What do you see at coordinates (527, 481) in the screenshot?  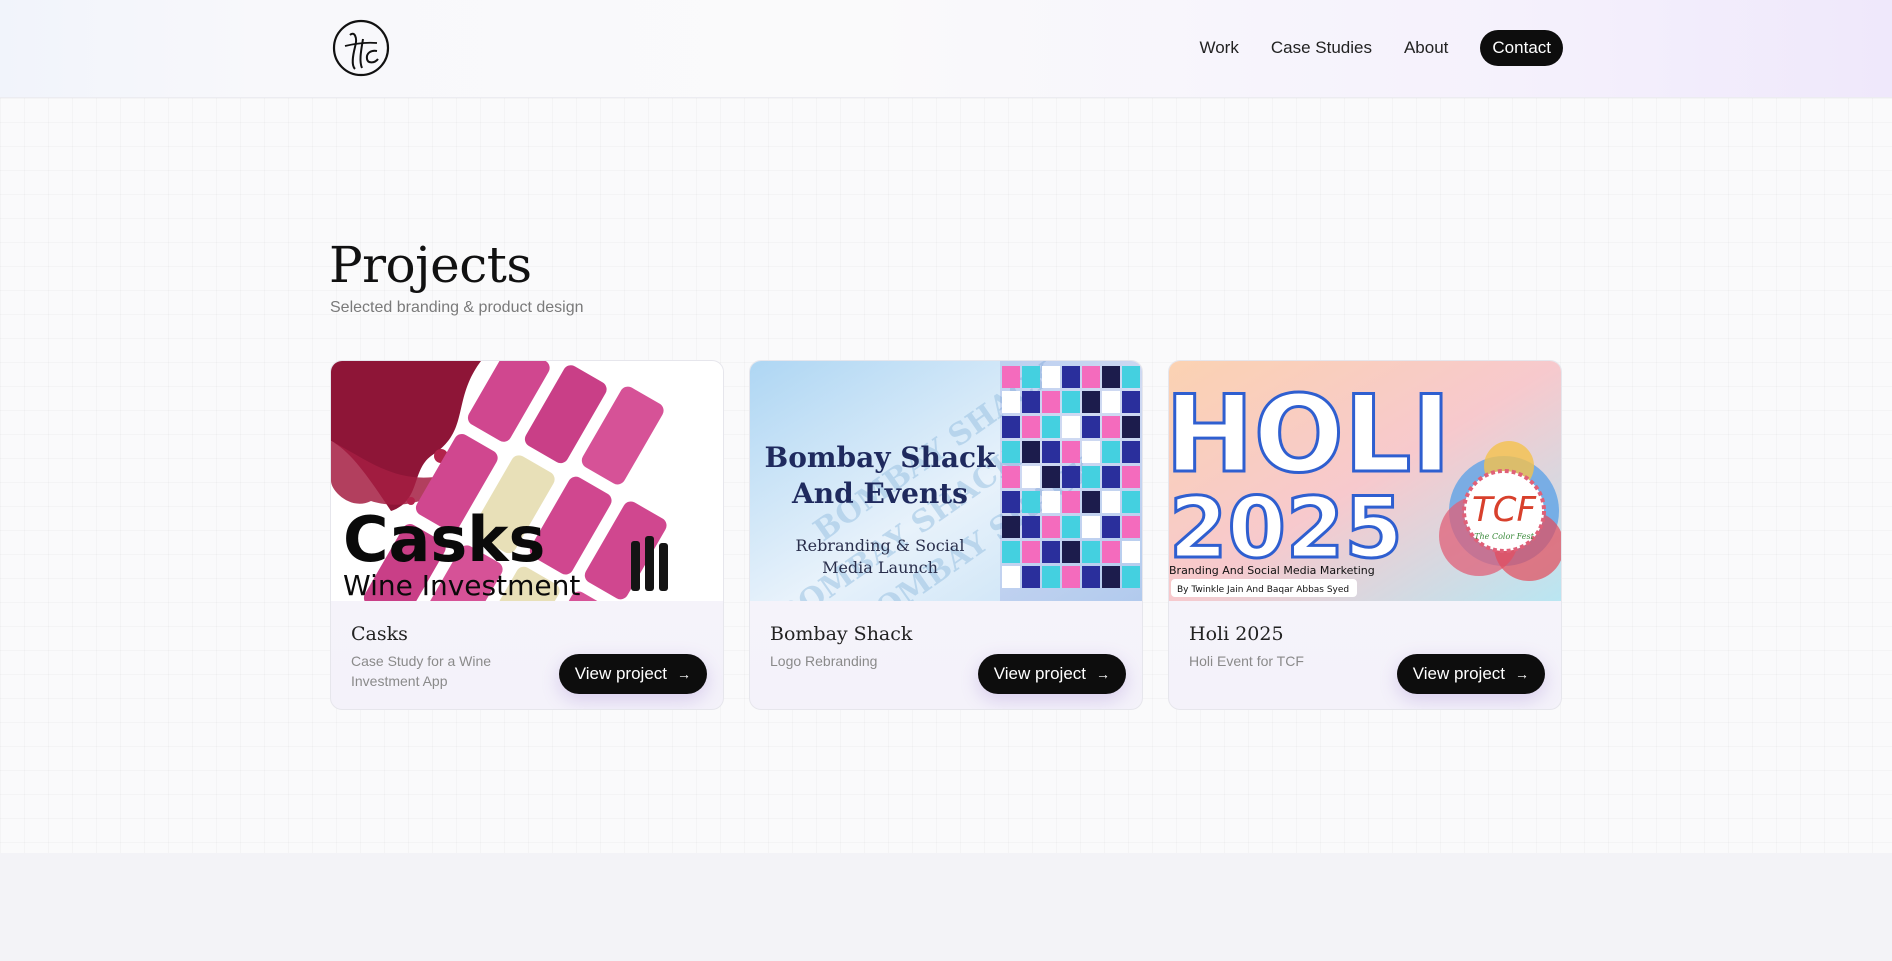 I see `project-thumbnail-casks: Casks Wine Investment` at bounding box center [527, 481].